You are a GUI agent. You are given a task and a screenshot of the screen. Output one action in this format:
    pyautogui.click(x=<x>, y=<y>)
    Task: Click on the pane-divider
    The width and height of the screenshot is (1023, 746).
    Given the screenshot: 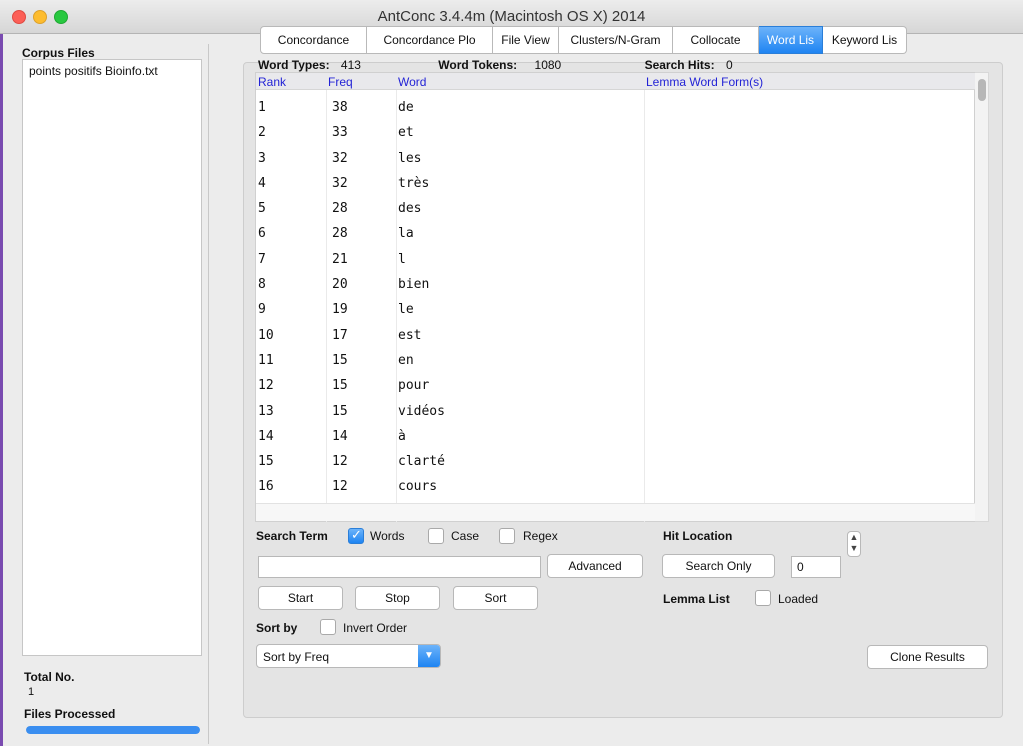 What is the action you would take?
    pyautogui.click(x=208, y=394)
    